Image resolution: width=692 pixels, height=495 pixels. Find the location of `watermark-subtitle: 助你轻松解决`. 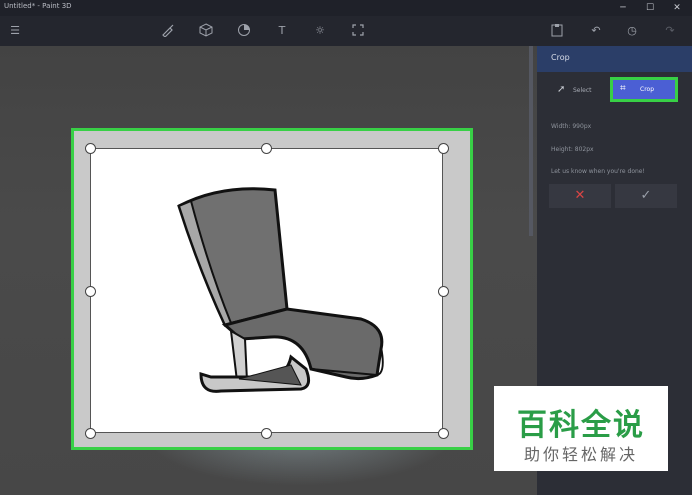

watermark-subtitle: 助你轻松解决 is located at coordinates (580, 454).